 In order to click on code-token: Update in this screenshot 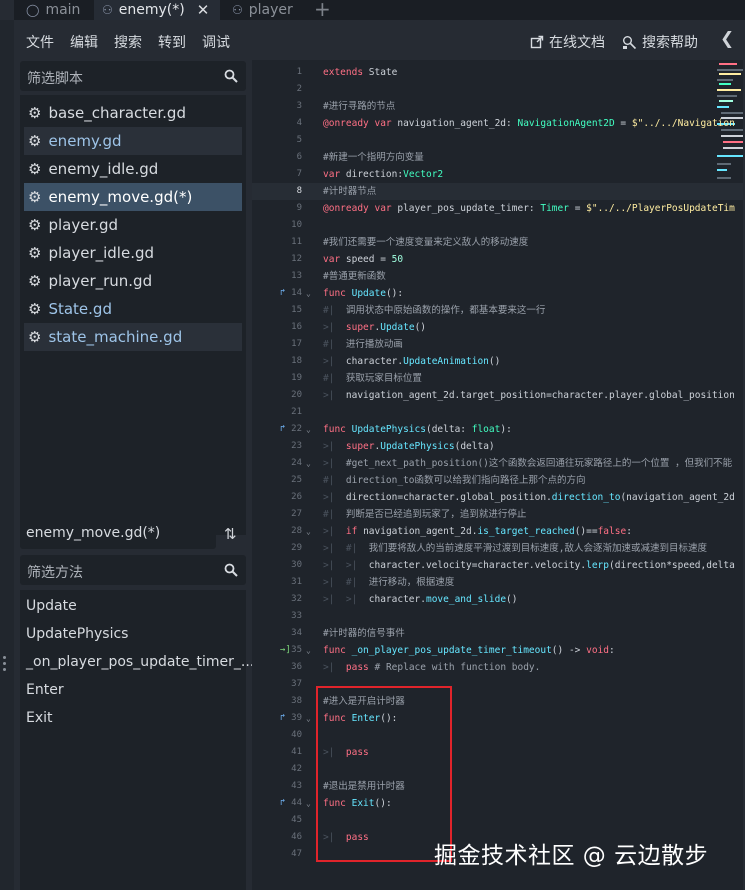, I will do `click(368, 293)`.